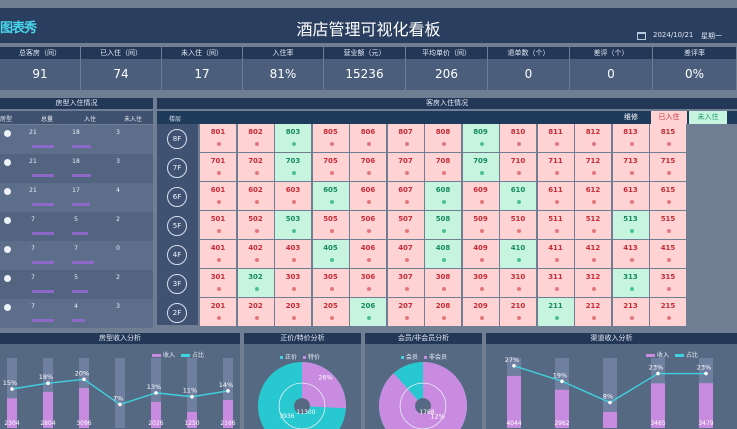  I want to click on room-cell: 307, so click(405, 283).